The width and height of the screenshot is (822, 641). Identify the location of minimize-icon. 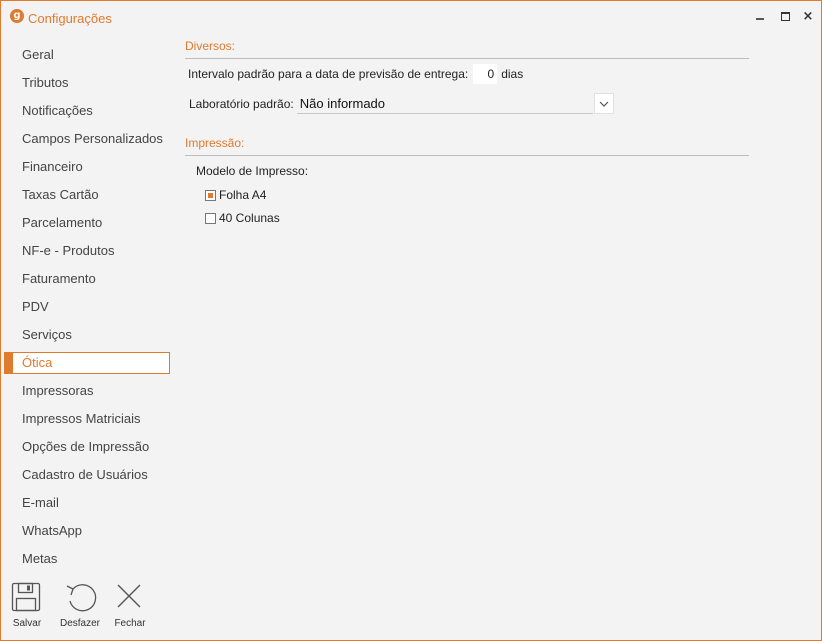
(760, 19).